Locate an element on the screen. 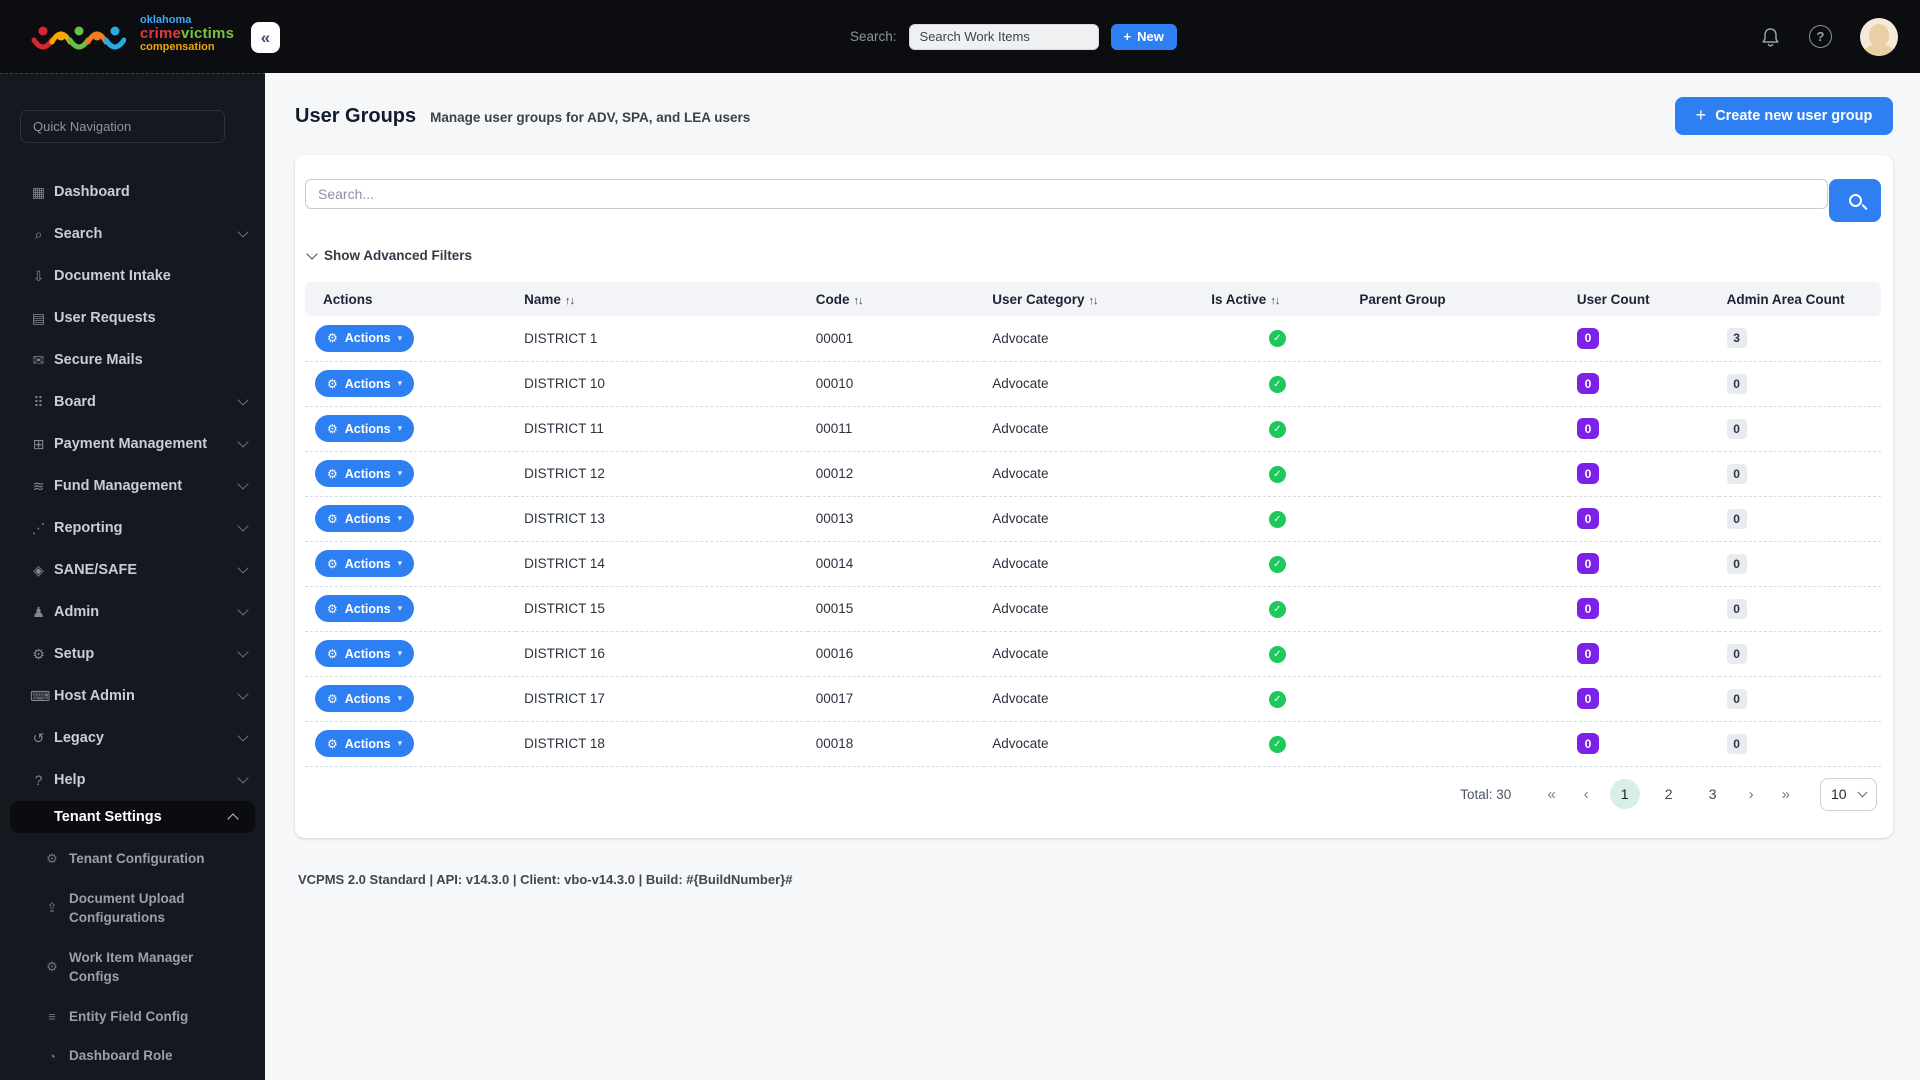 The image size is (1920, 1080). sidebar-item-dashboard: ▦ Dashboard is located at coordinates (132, 192).